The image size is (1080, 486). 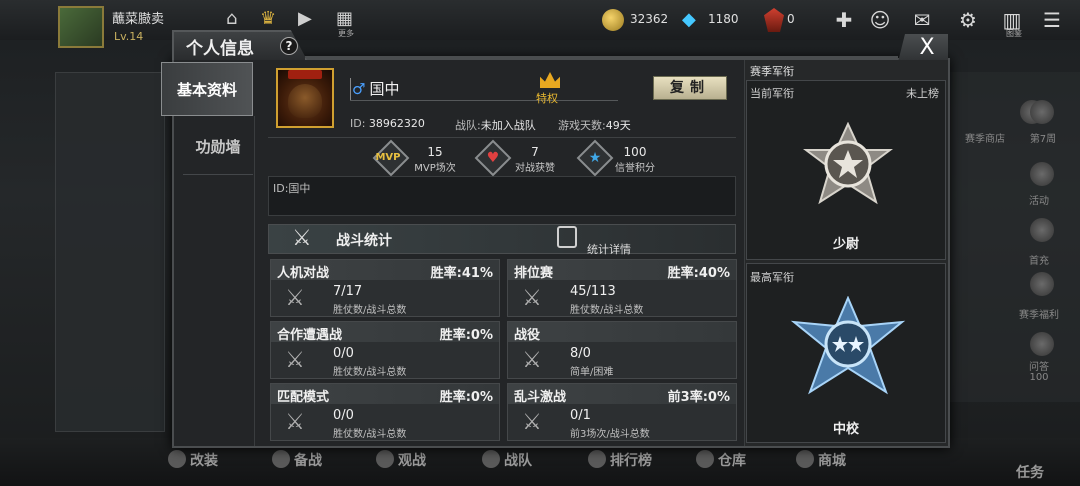 I want to click on card-rate: 前3率:0%, so click(x=698, y=397).